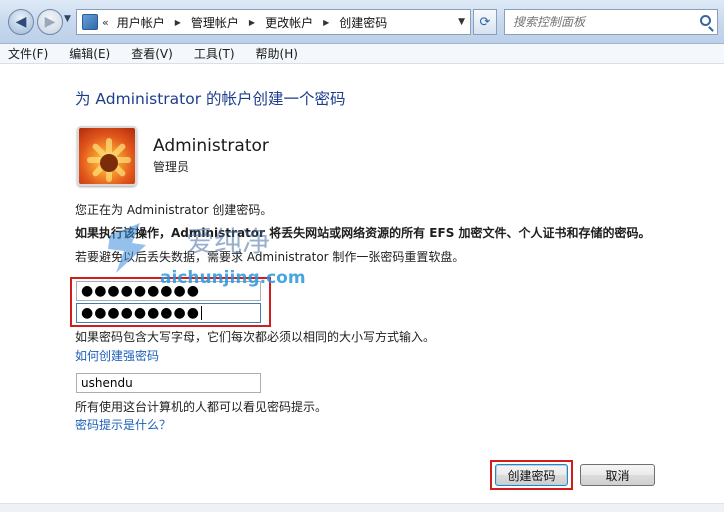 This screenshot has width=724, height=512. What do you see at coordinates (90, 22) in the screenshot?
I see `control-panel-icon` at bounding box center [90, 22].